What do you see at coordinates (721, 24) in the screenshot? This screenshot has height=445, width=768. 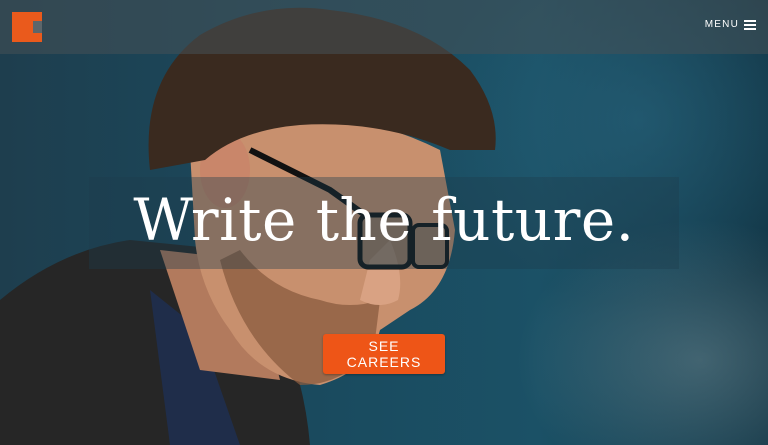 I see `menu-label: MENU` at bounding box center [721, 24].